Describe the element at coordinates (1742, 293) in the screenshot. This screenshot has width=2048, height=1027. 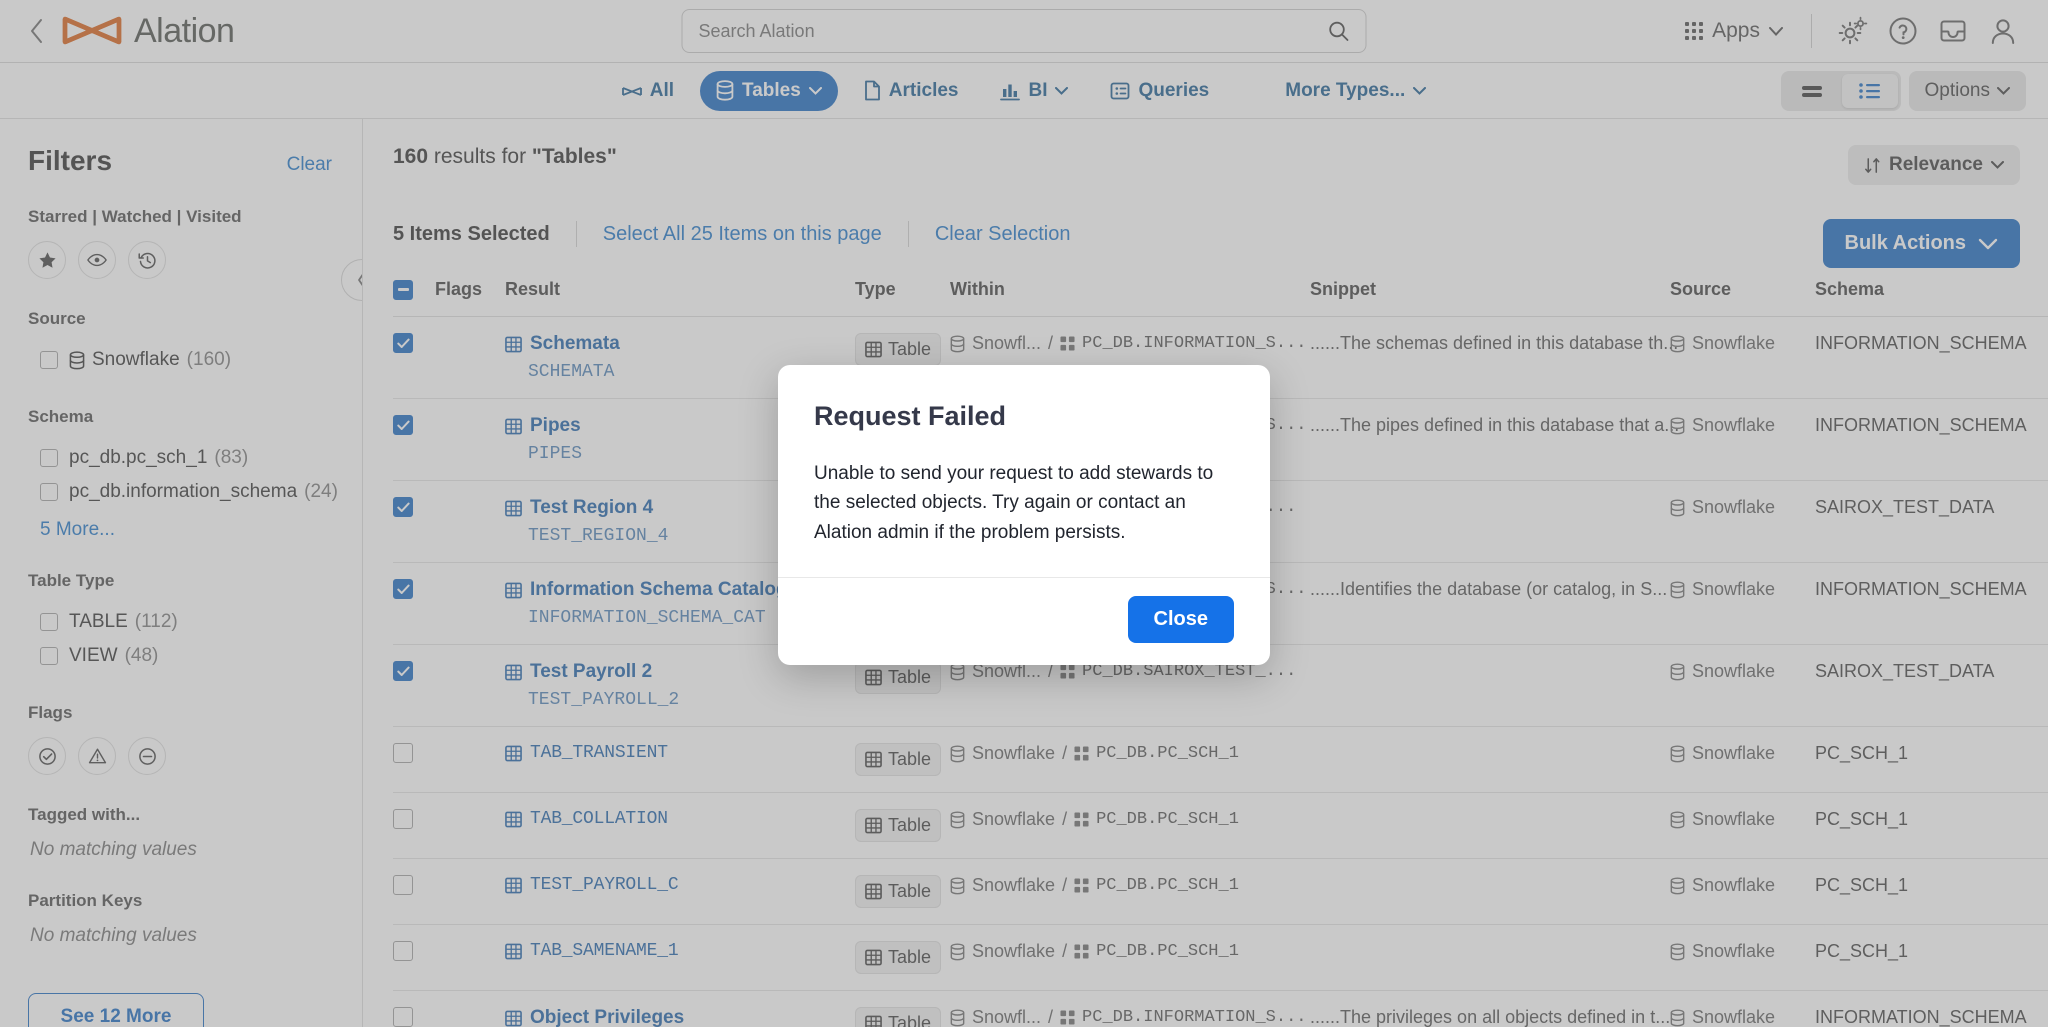
I see `header-source: Source` at that location.